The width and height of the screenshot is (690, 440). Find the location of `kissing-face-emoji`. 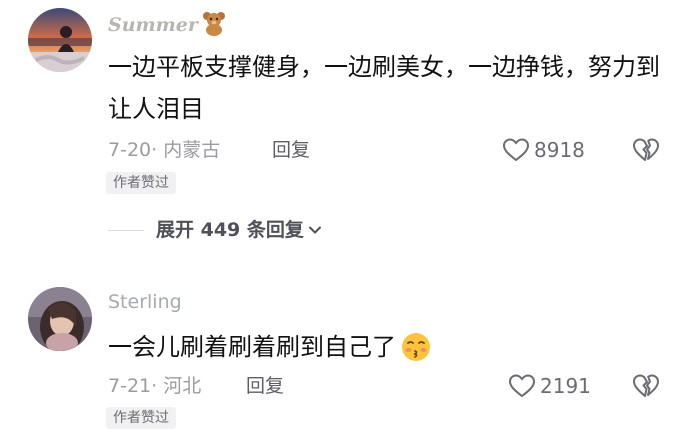

kissing-face-emoji is located at coordinates (416, 353).